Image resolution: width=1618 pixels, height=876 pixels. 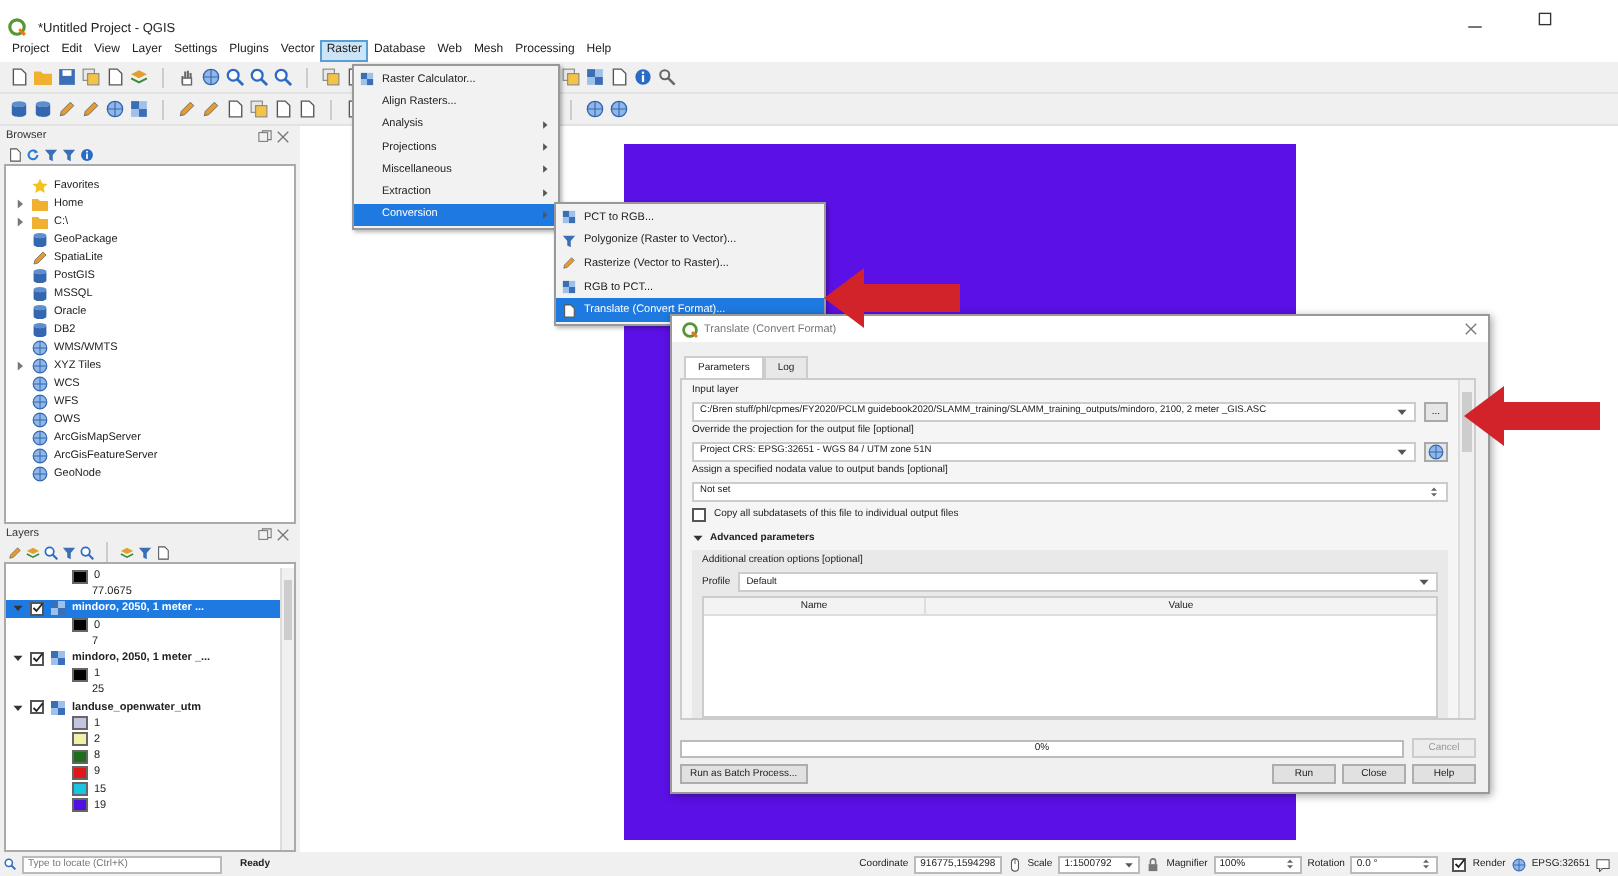 I want to click on zoom-icon, so click(x=283, y=77).